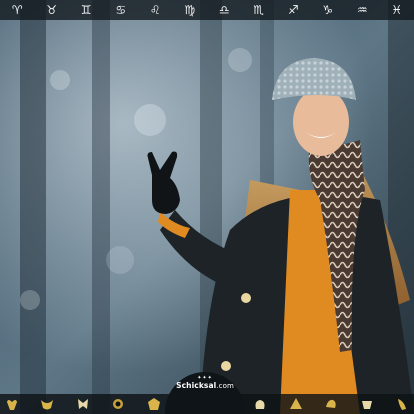 This screenshot has width=414, height=414. What do you see at coordinates (260, 404) in the screenshot?
I see `scorpio-gold-icon` at bounding box center [260, 404].